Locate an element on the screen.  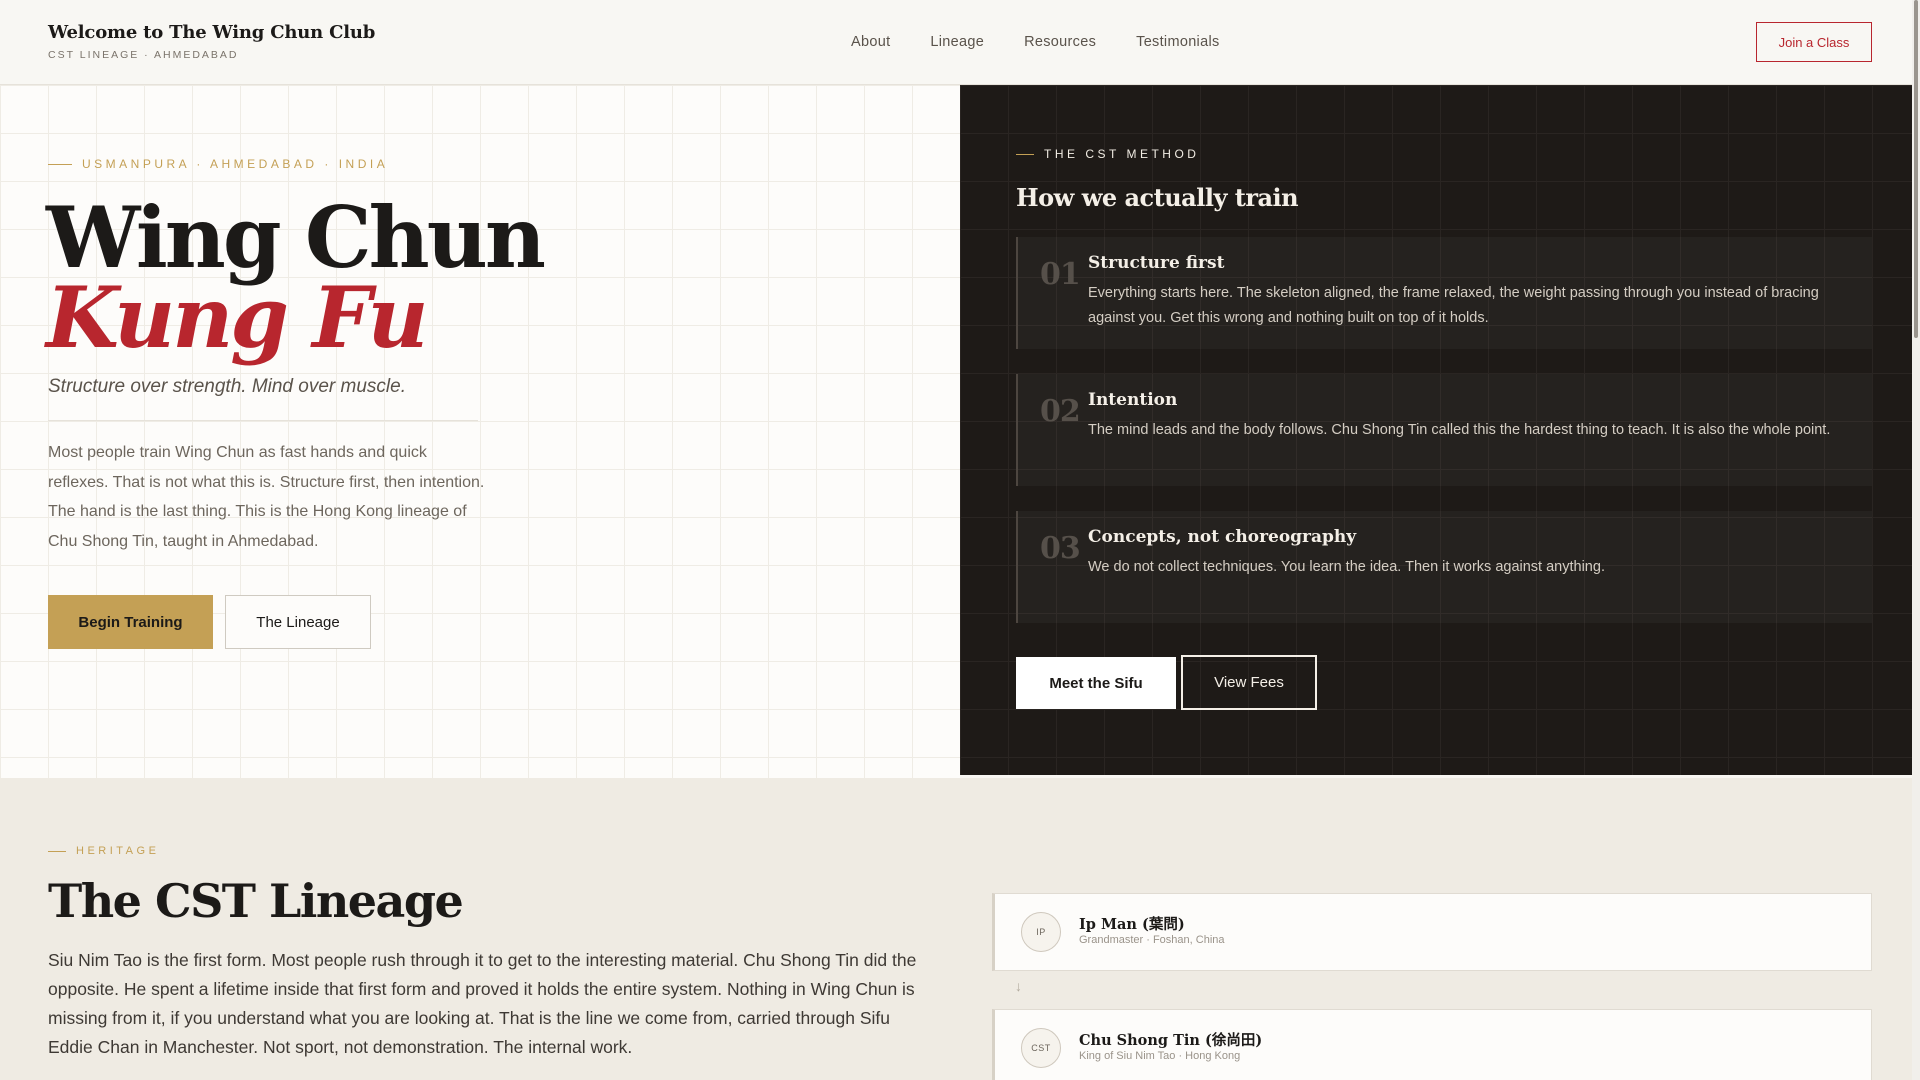
hero-eyebrow: USMANPURA · AHMEDABAD · INDIA is located at coordinates (218, 164).